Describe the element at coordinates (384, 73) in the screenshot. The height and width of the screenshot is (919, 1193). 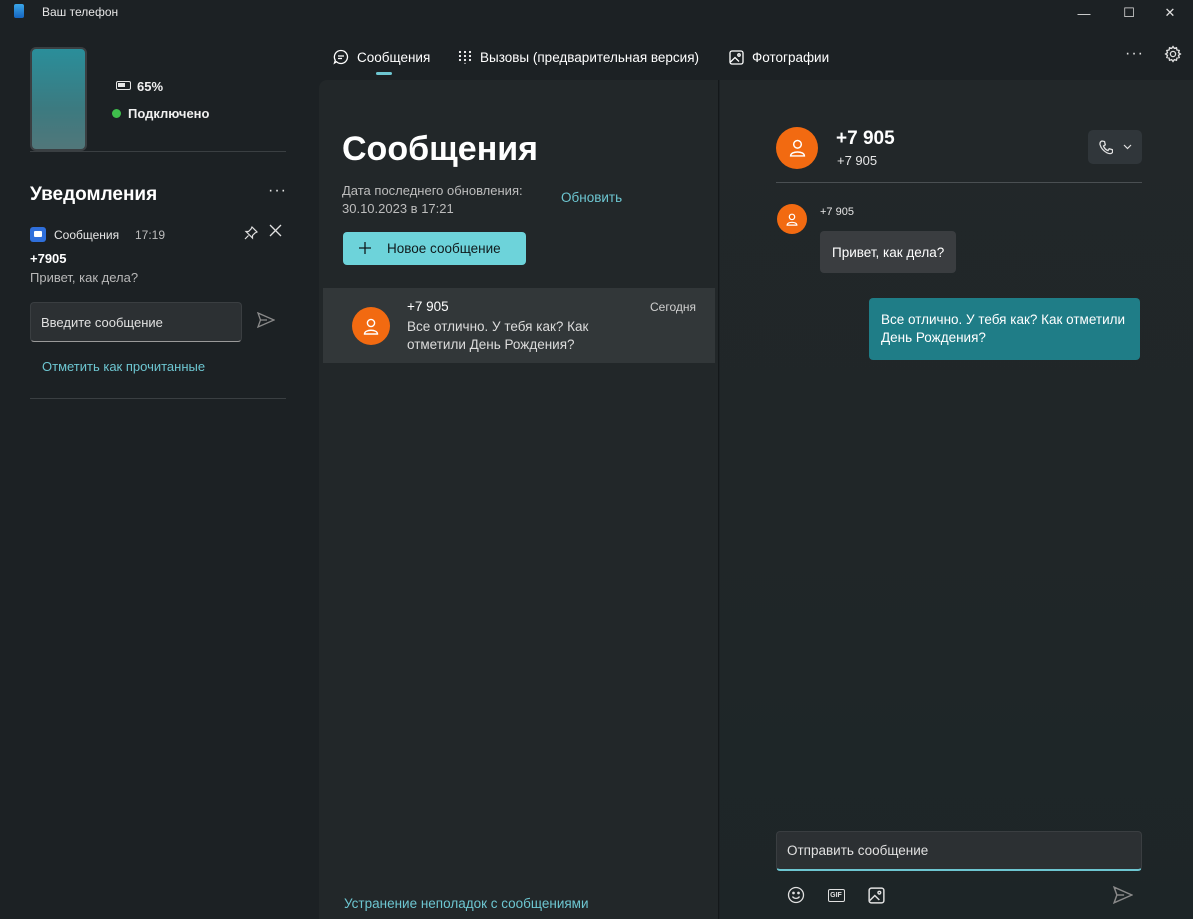
I see `active-tab-indicator` at that location.